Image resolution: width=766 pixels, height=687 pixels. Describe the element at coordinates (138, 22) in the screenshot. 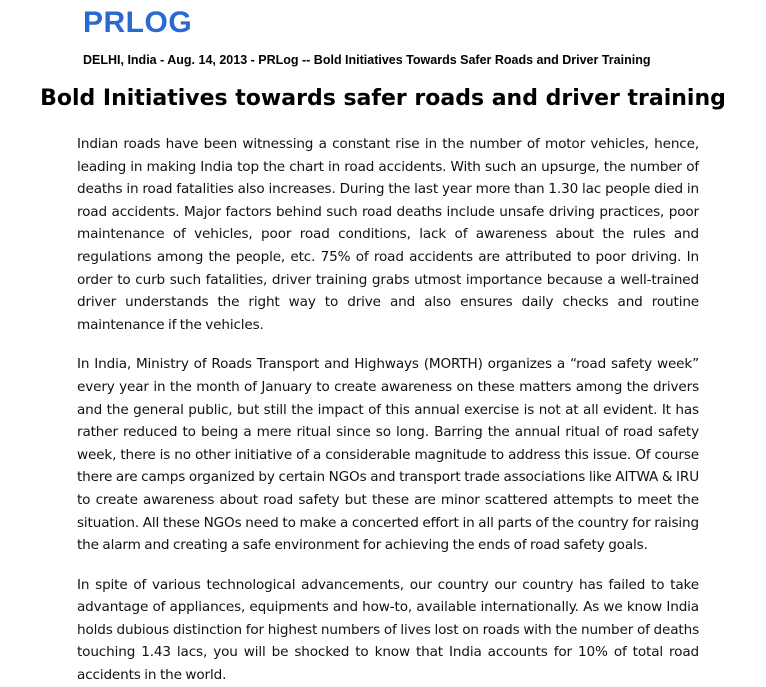

I see `prlog-logo: PRLOG` at that location.